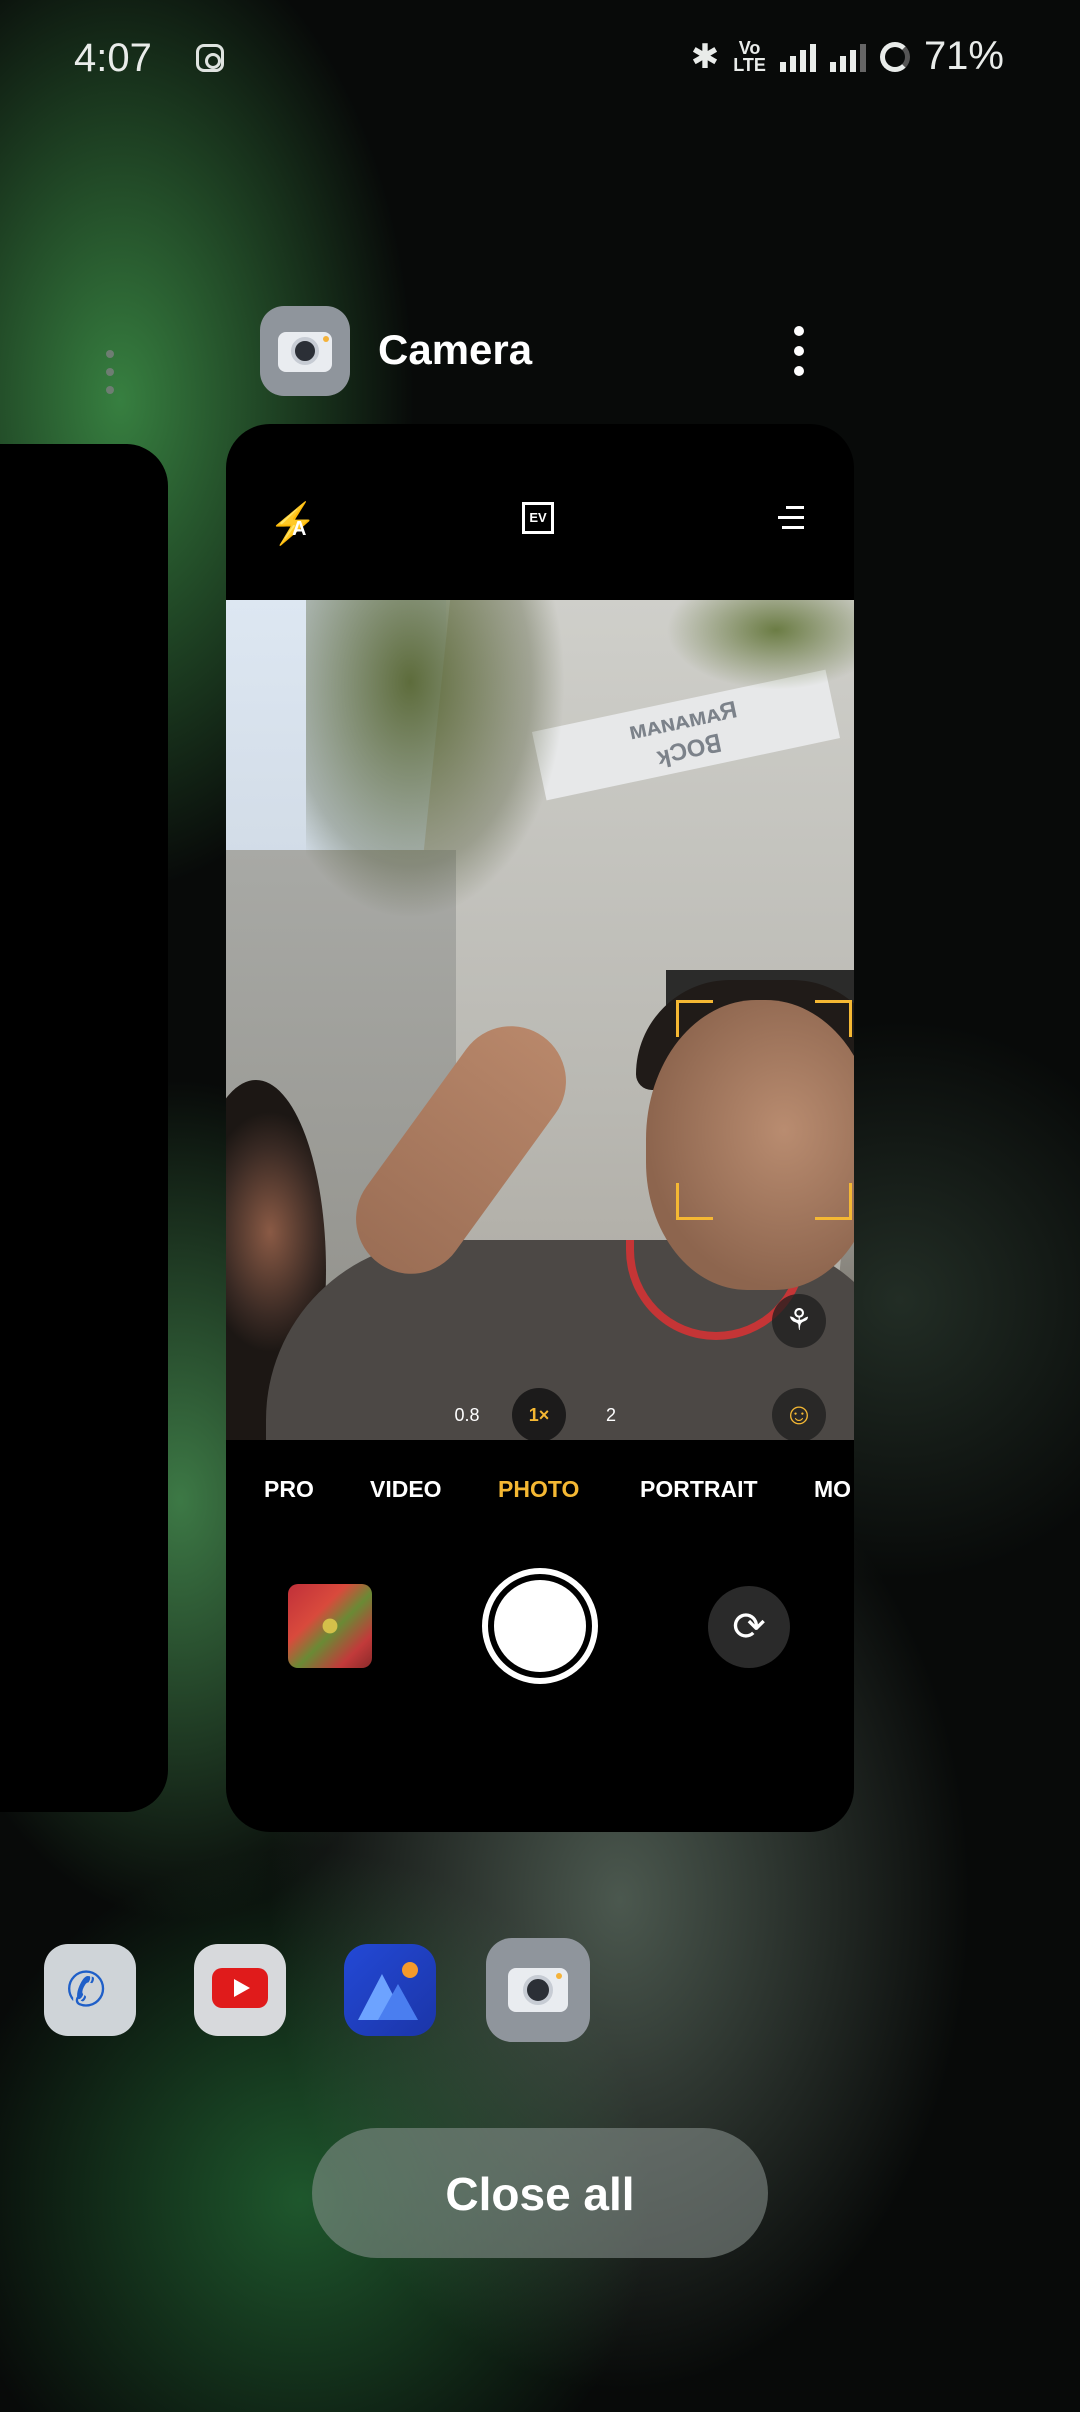  I want to click on mode-video: VIDEO, so click(406, 1489).